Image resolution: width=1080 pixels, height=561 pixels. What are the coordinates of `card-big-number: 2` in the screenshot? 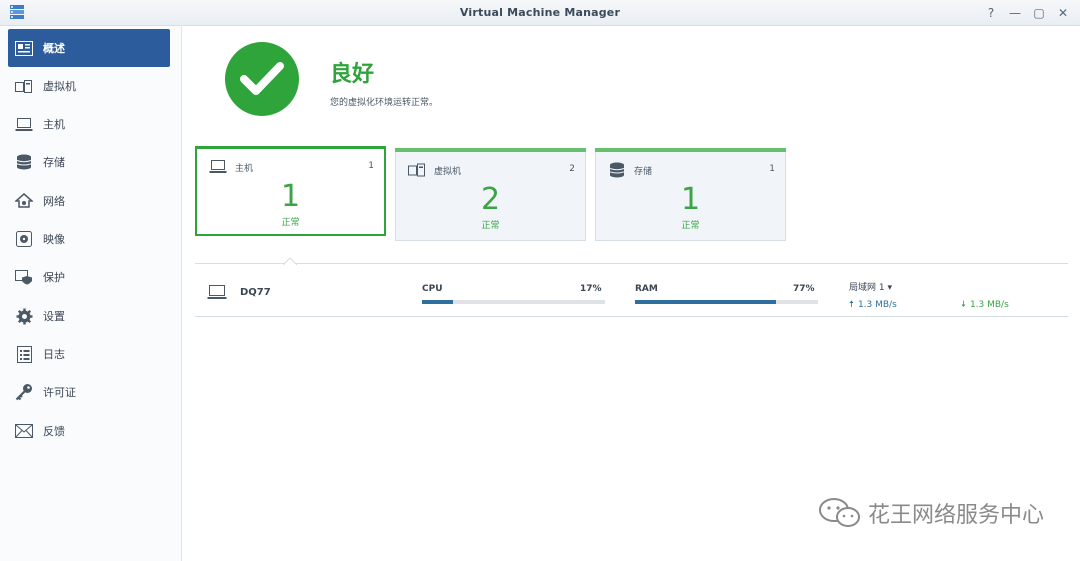 It's located at (490, 199).